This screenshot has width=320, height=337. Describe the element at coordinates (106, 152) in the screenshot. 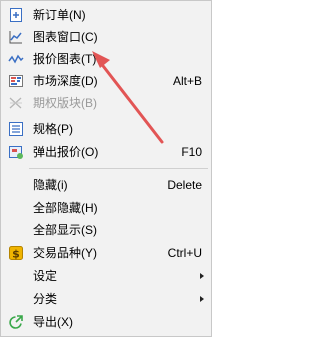

I see `menu-item-popup-quotes: 弹出报价(O) F10` at that location.